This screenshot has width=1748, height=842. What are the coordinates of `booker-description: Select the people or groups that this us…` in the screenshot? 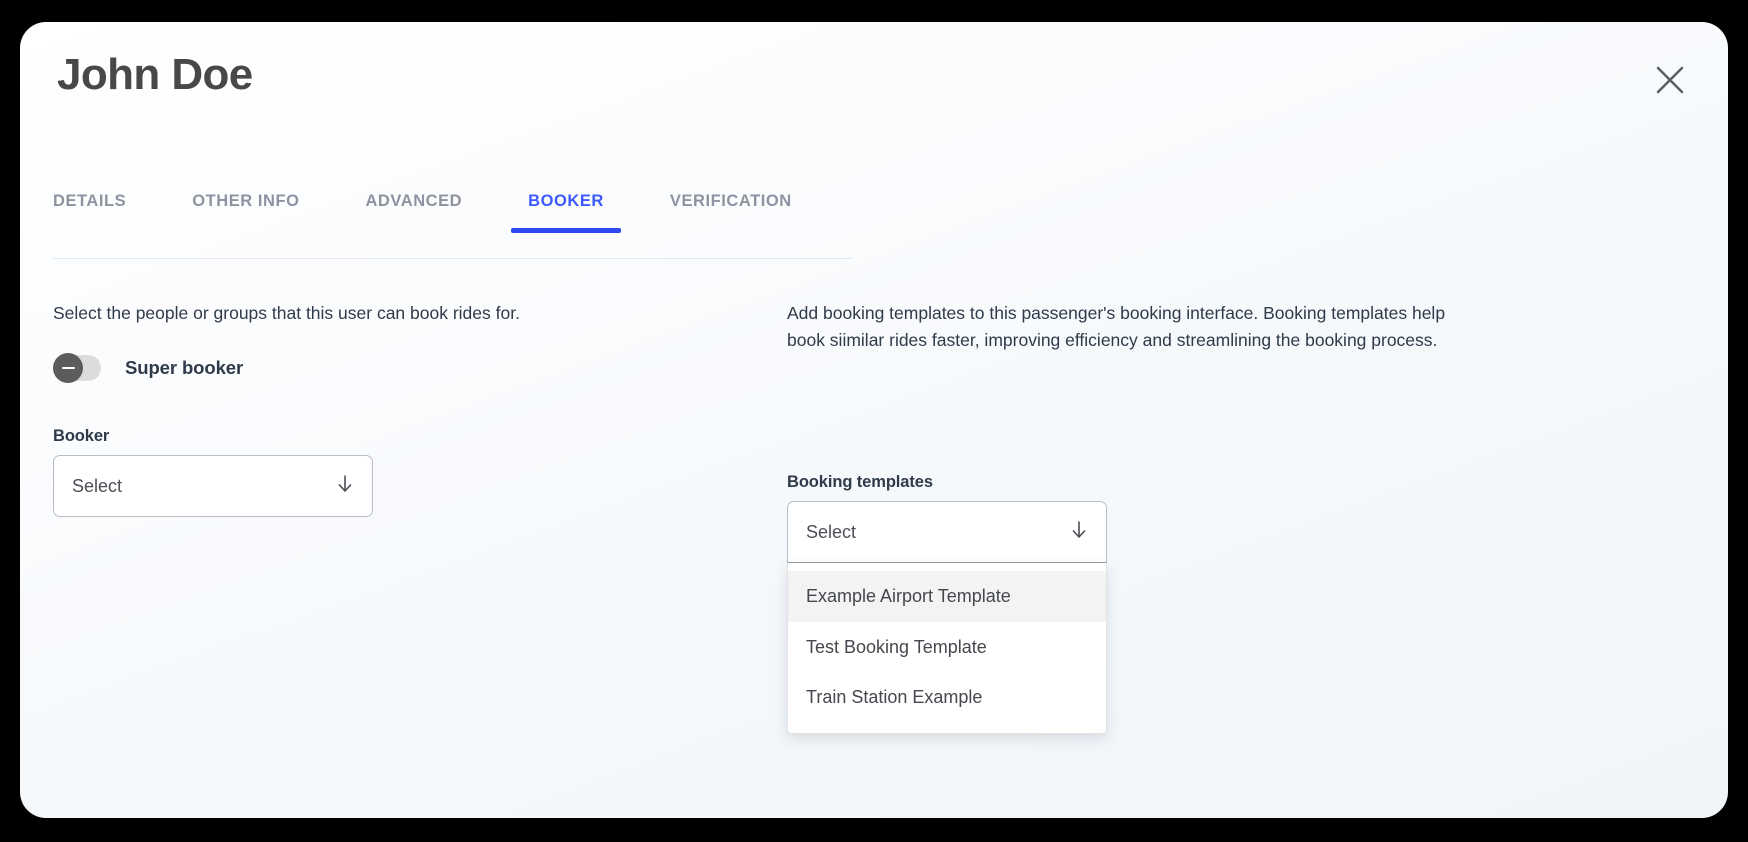 It's located at (286, 313).